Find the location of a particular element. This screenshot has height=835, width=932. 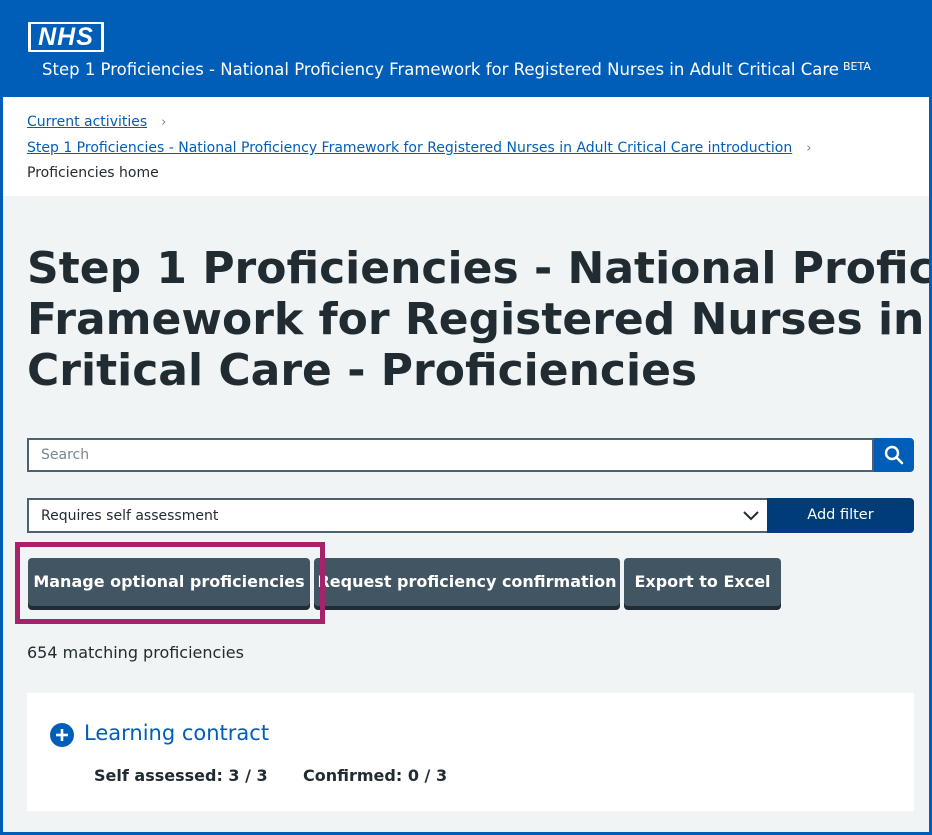

breadcrumb-current-page: Proficiencies home is located at coordinates (93, 173).